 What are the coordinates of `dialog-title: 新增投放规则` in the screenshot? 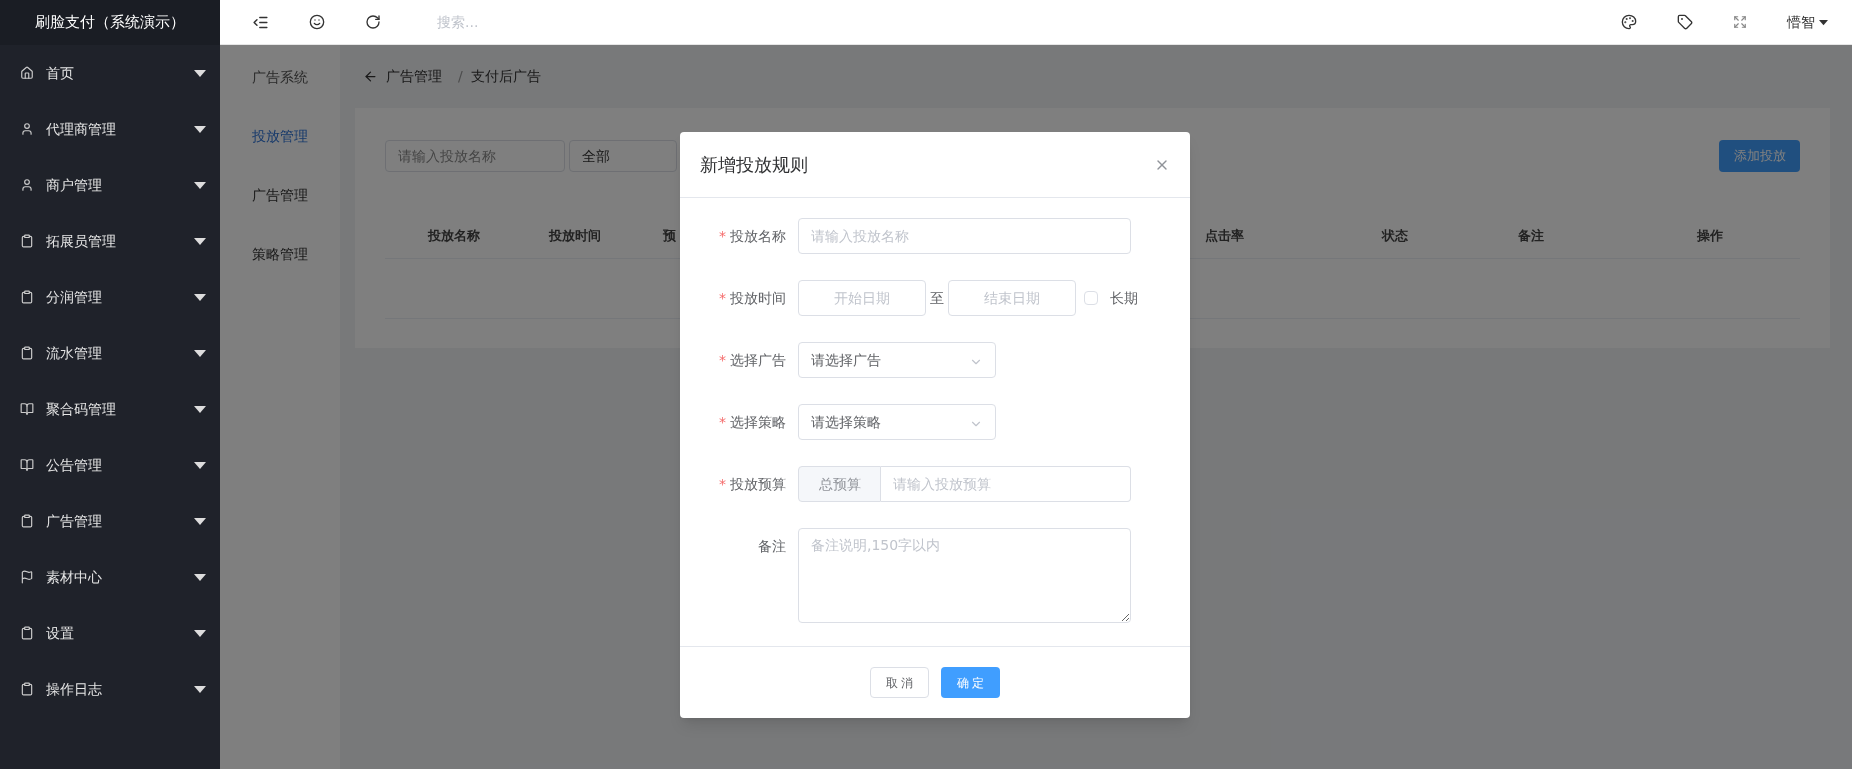 It's located at (754, 165).